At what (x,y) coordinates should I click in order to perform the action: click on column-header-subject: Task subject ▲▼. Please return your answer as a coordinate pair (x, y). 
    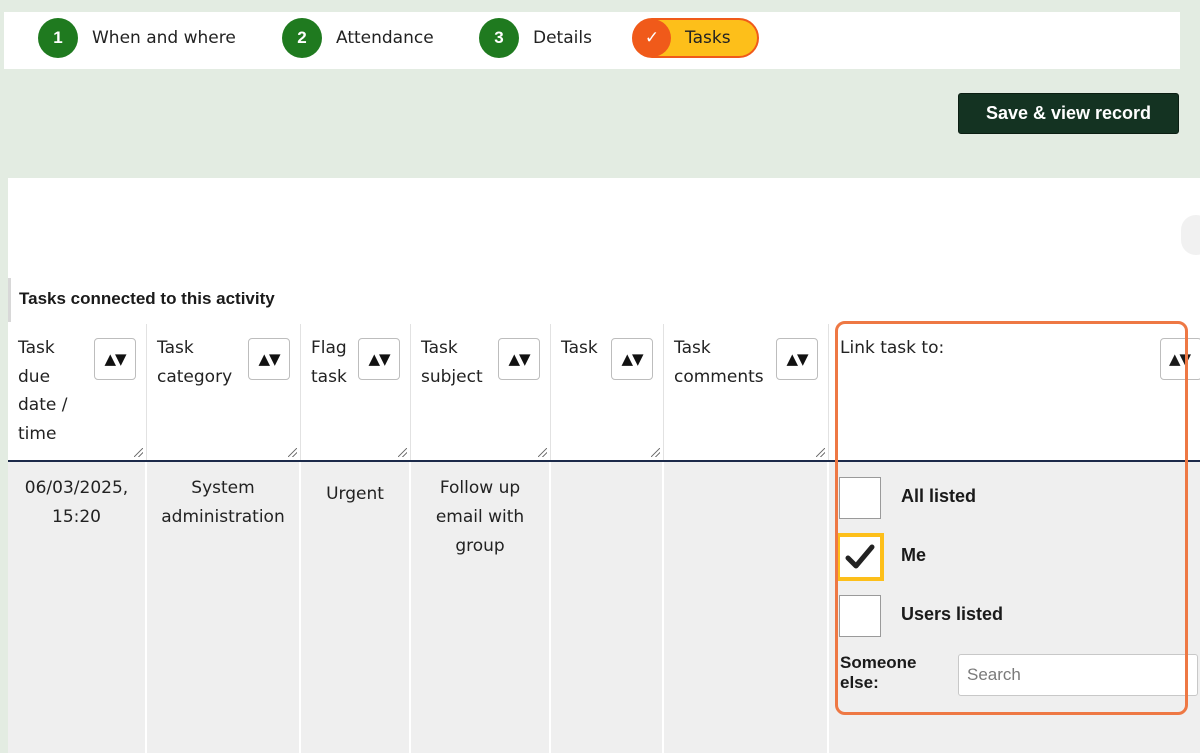
    Looking at the image, I should click on (481, 392).